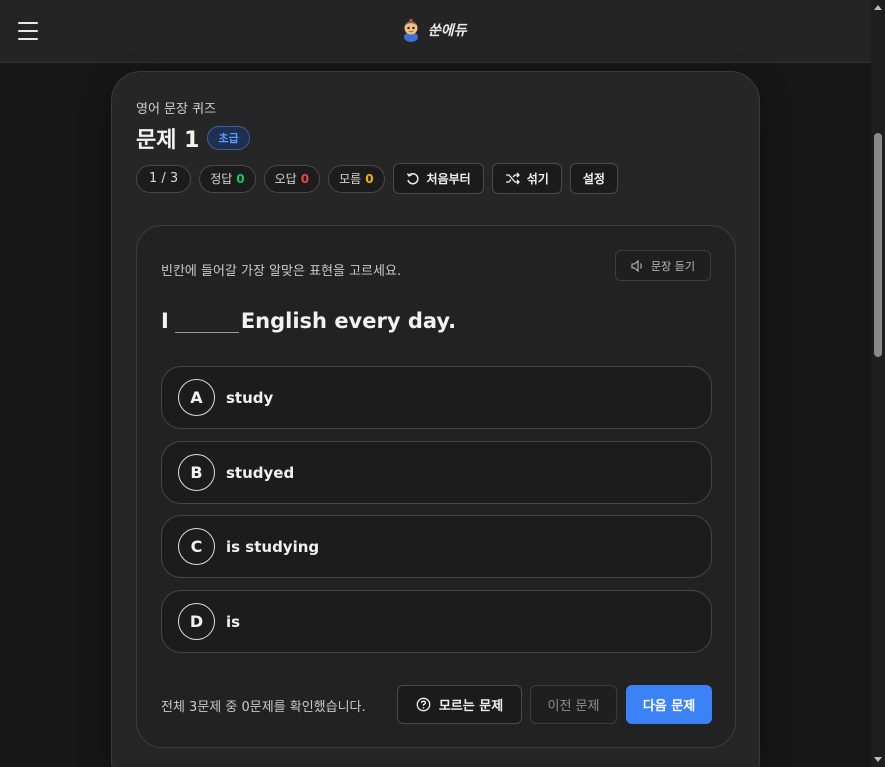 The width and height of the screenshot is (885, 767). I want to click on sentence-blank, so click(206, 321).